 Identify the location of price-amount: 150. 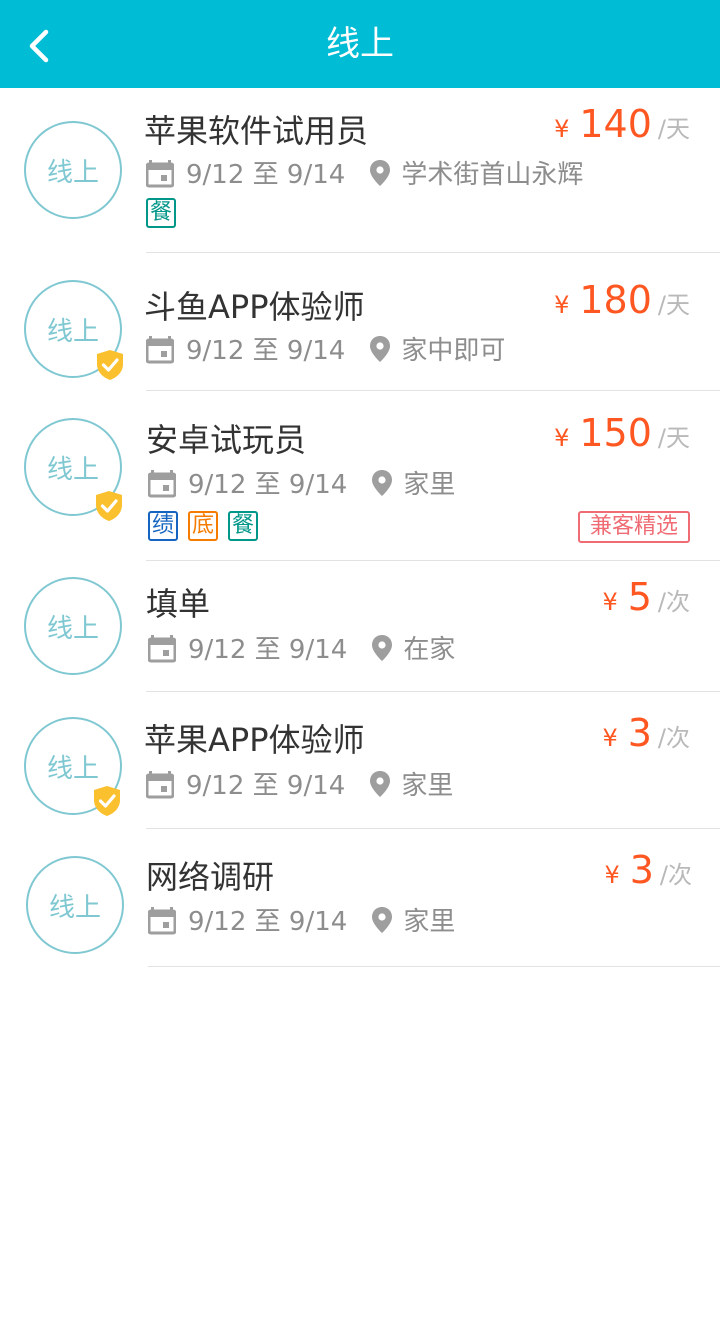
(615, 433).